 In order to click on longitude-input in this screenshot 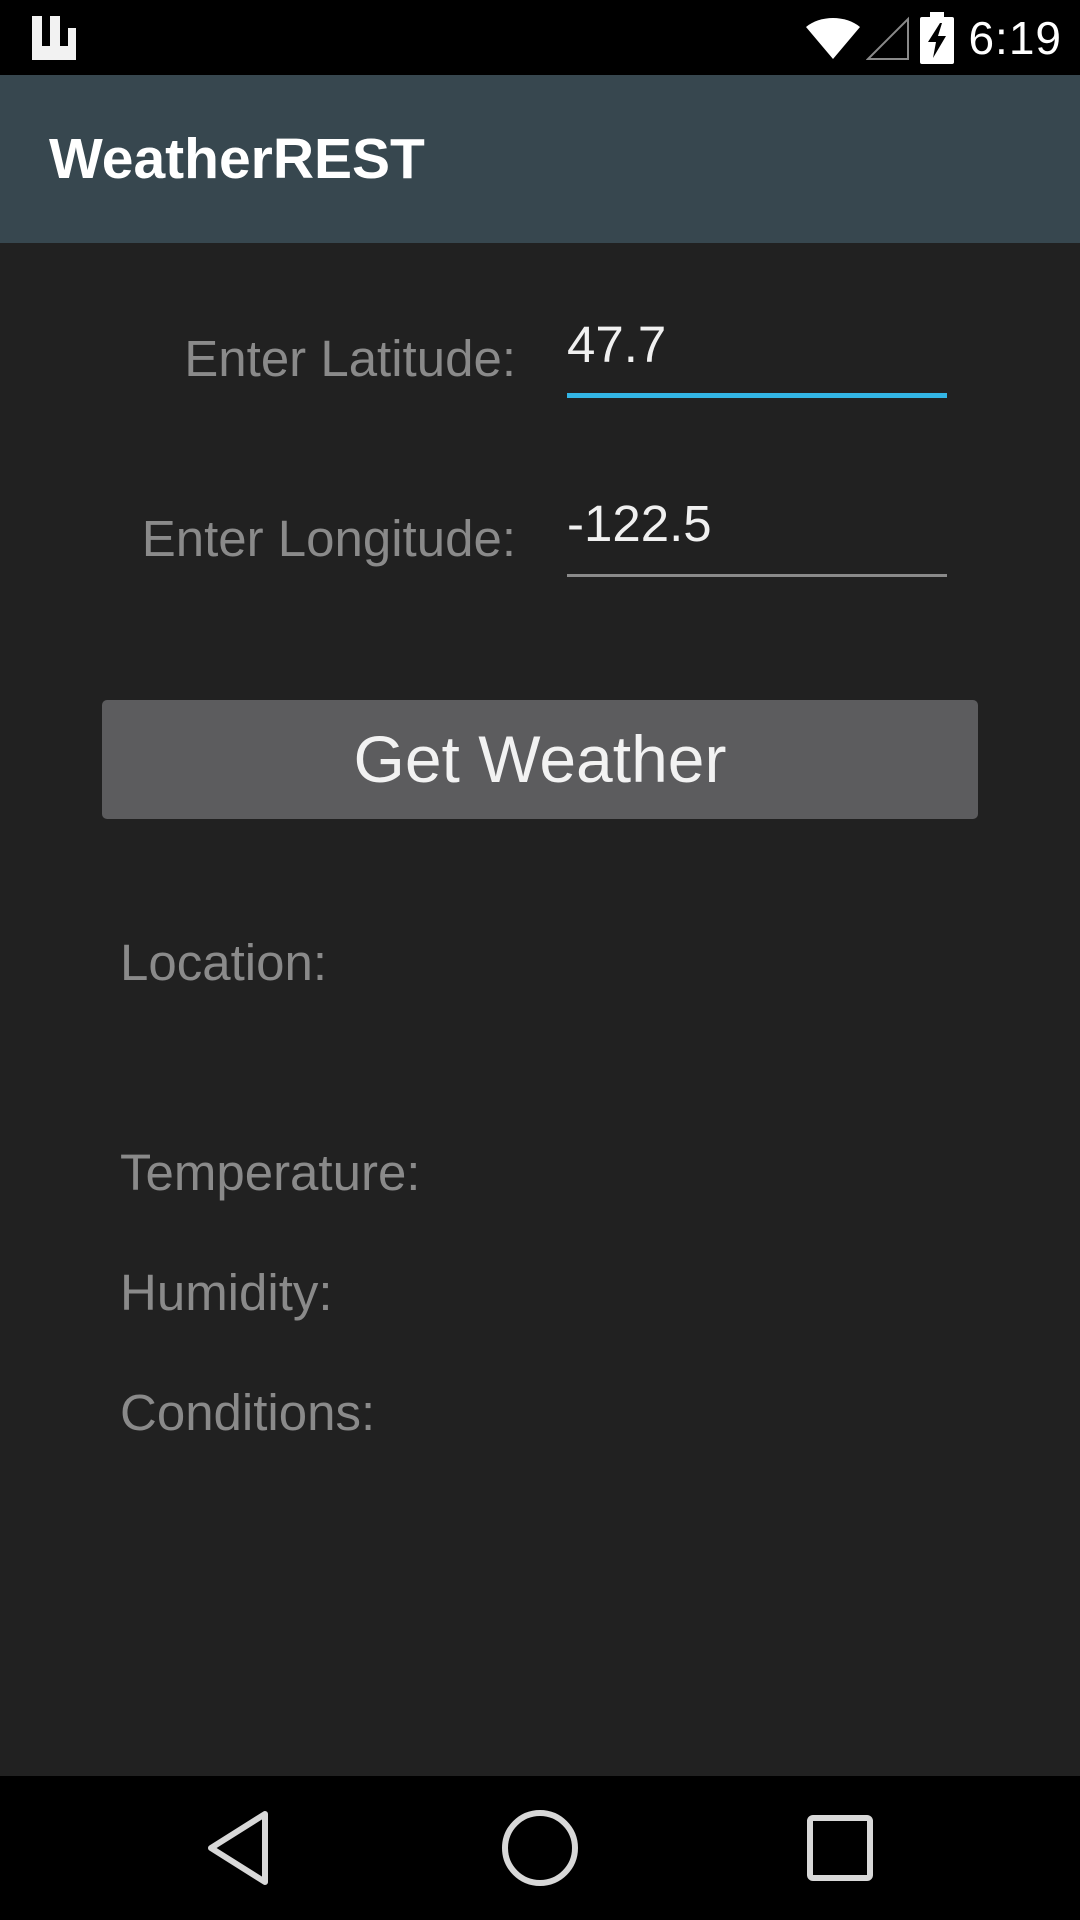, I will do `click(757, 523)`.